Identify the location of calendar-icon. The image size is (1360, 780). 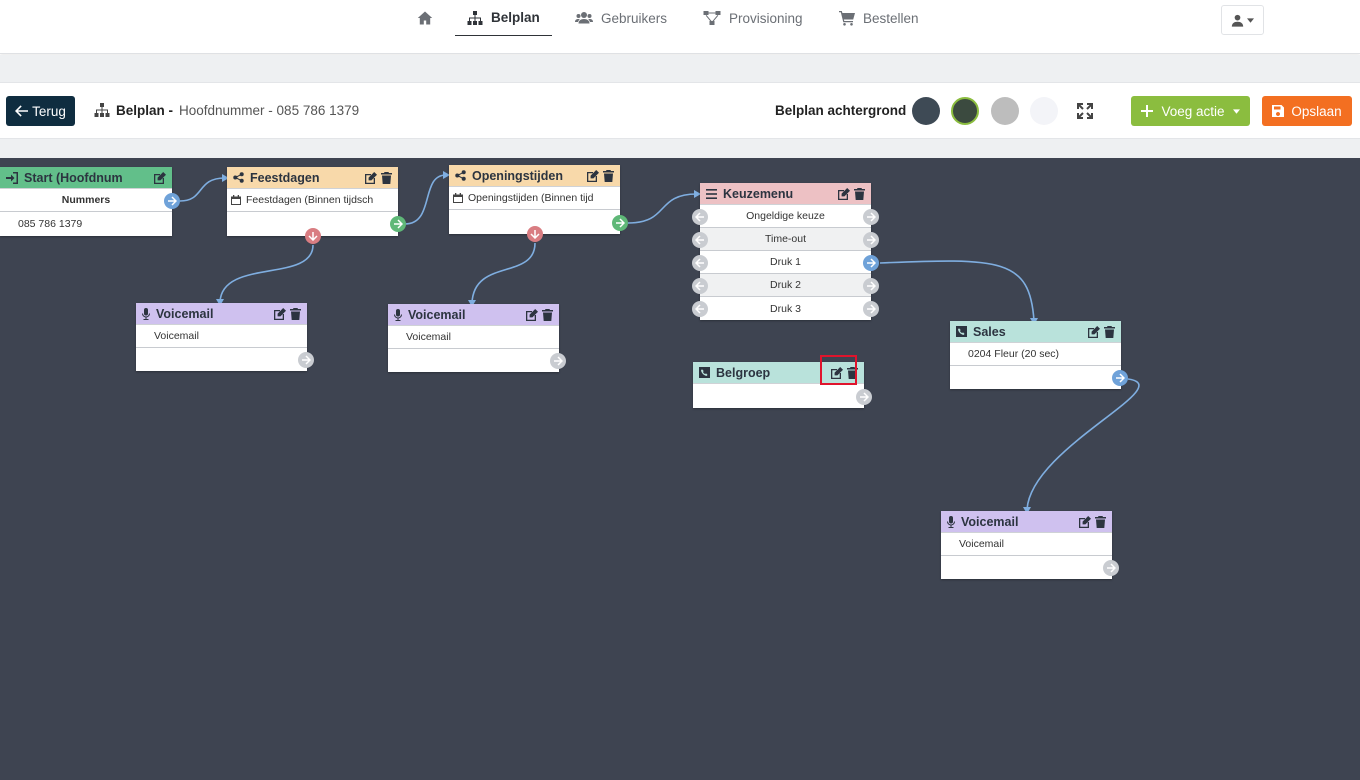
(458, 198).